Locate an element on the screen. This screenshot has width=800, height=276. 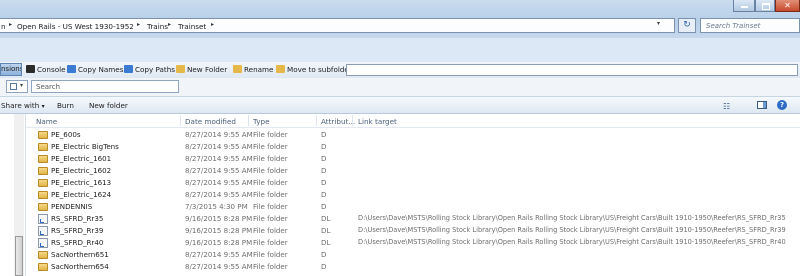
refresh-button: ↻ is located at coordinates (687, 25).